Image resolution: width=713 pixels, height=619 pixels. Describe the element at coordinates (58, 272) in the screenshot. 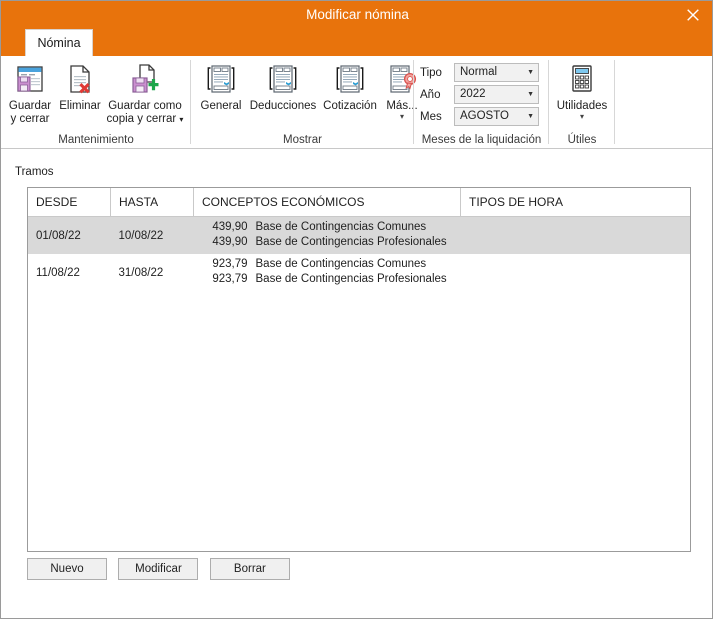

I see `cell-desde: 11/08/22` at that location.